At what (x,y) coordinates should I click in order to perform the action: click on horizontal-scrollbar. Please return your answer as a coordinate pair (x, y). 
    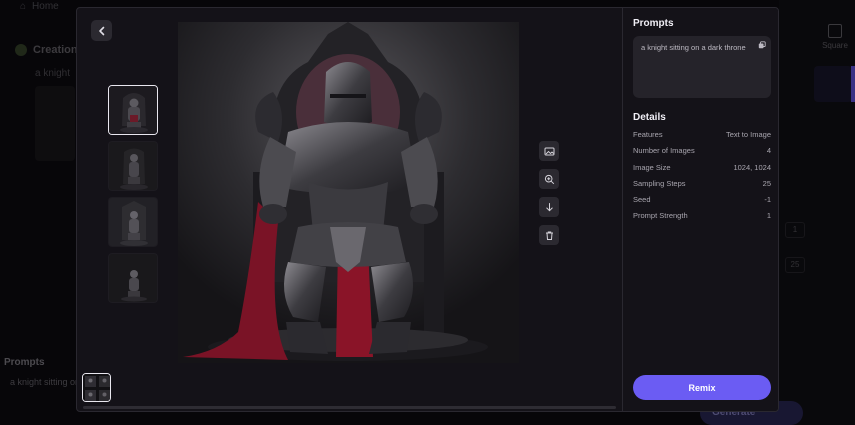
    Looking at the image, I should click on (349, 407).